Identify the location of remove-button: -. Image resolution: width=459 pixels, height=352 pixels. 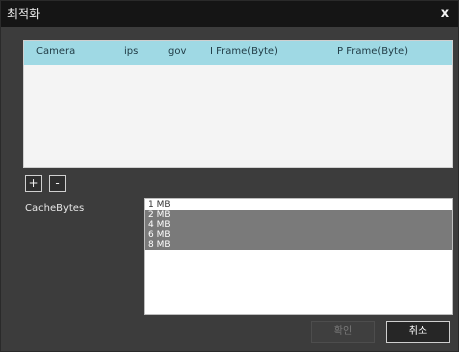
(57, 183).